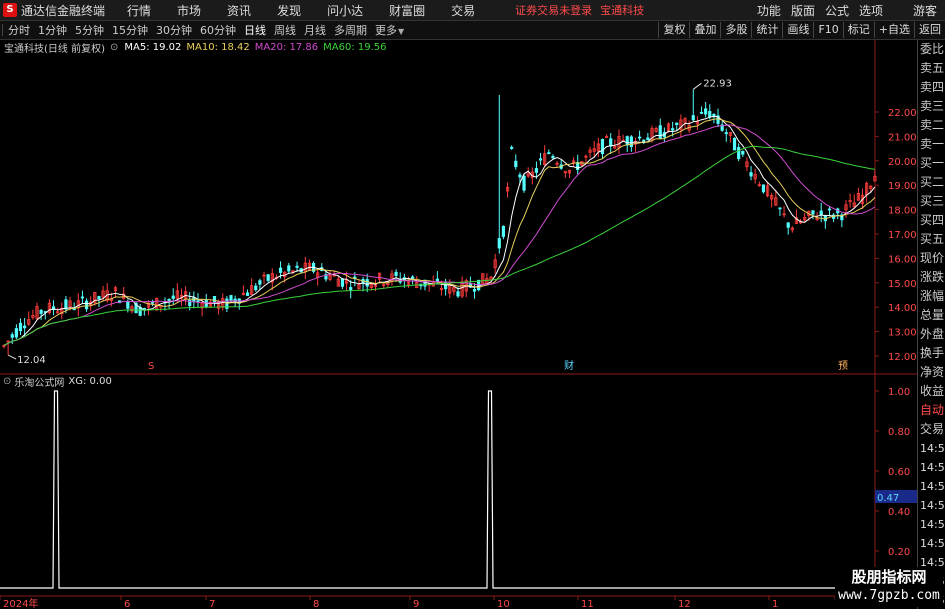 This screenshot has width=945, height=609. I want to click on price-tick-label: 12.00, so click(902, 357).